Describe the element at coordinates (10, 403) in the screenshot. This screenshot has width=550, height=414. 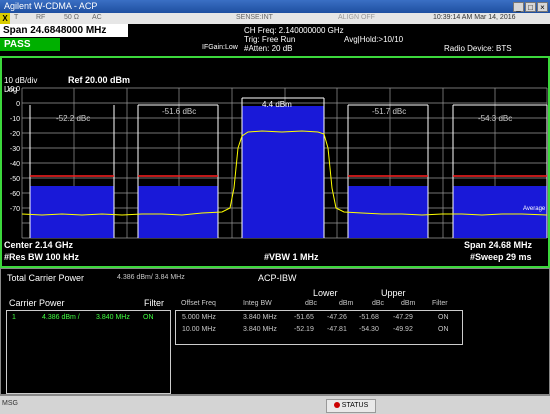
I see `msg-label: MSG` at that location.